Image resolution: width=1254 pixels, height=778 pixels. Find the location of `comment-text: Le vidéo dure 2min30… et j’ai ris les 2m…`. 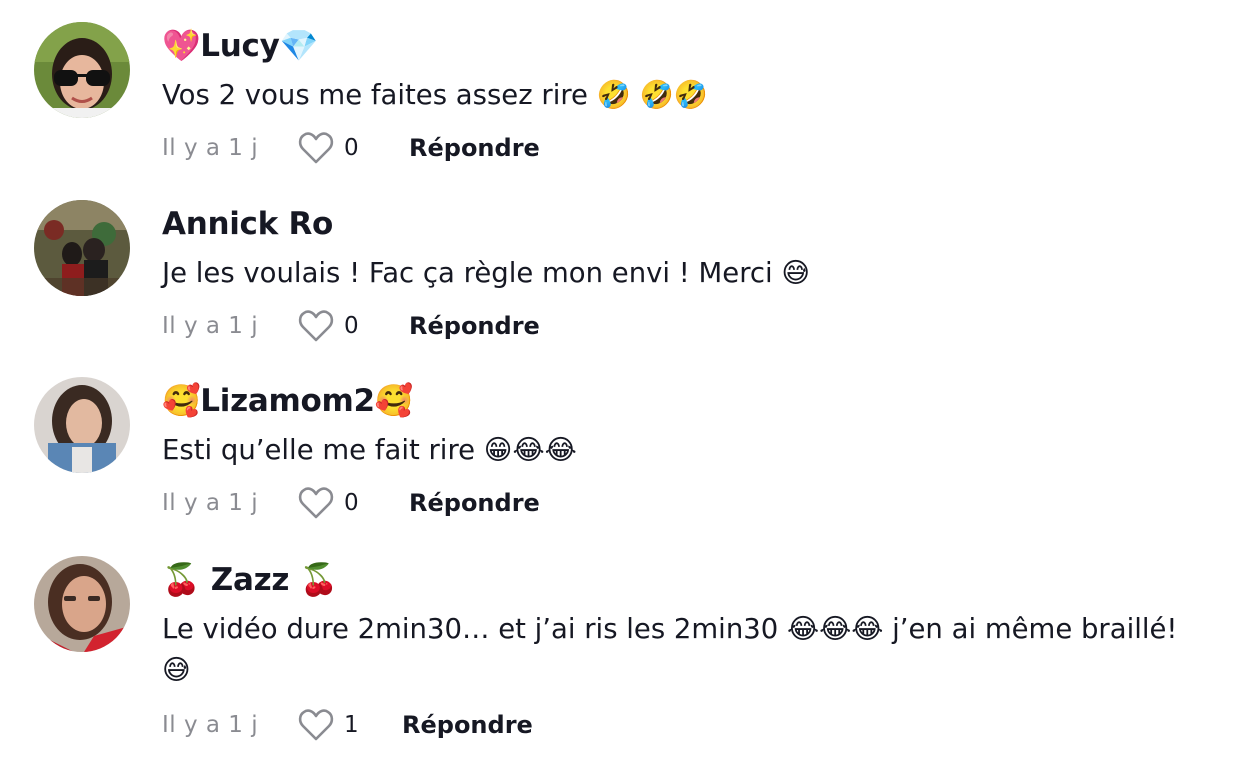

comment-text: Le vidéo dure 2min30… et j’ai ris les 2m… is located at coordinates (670, 629).